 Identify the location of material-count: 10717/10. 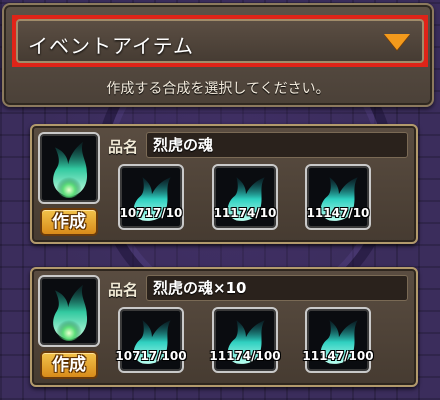
(151, 213).